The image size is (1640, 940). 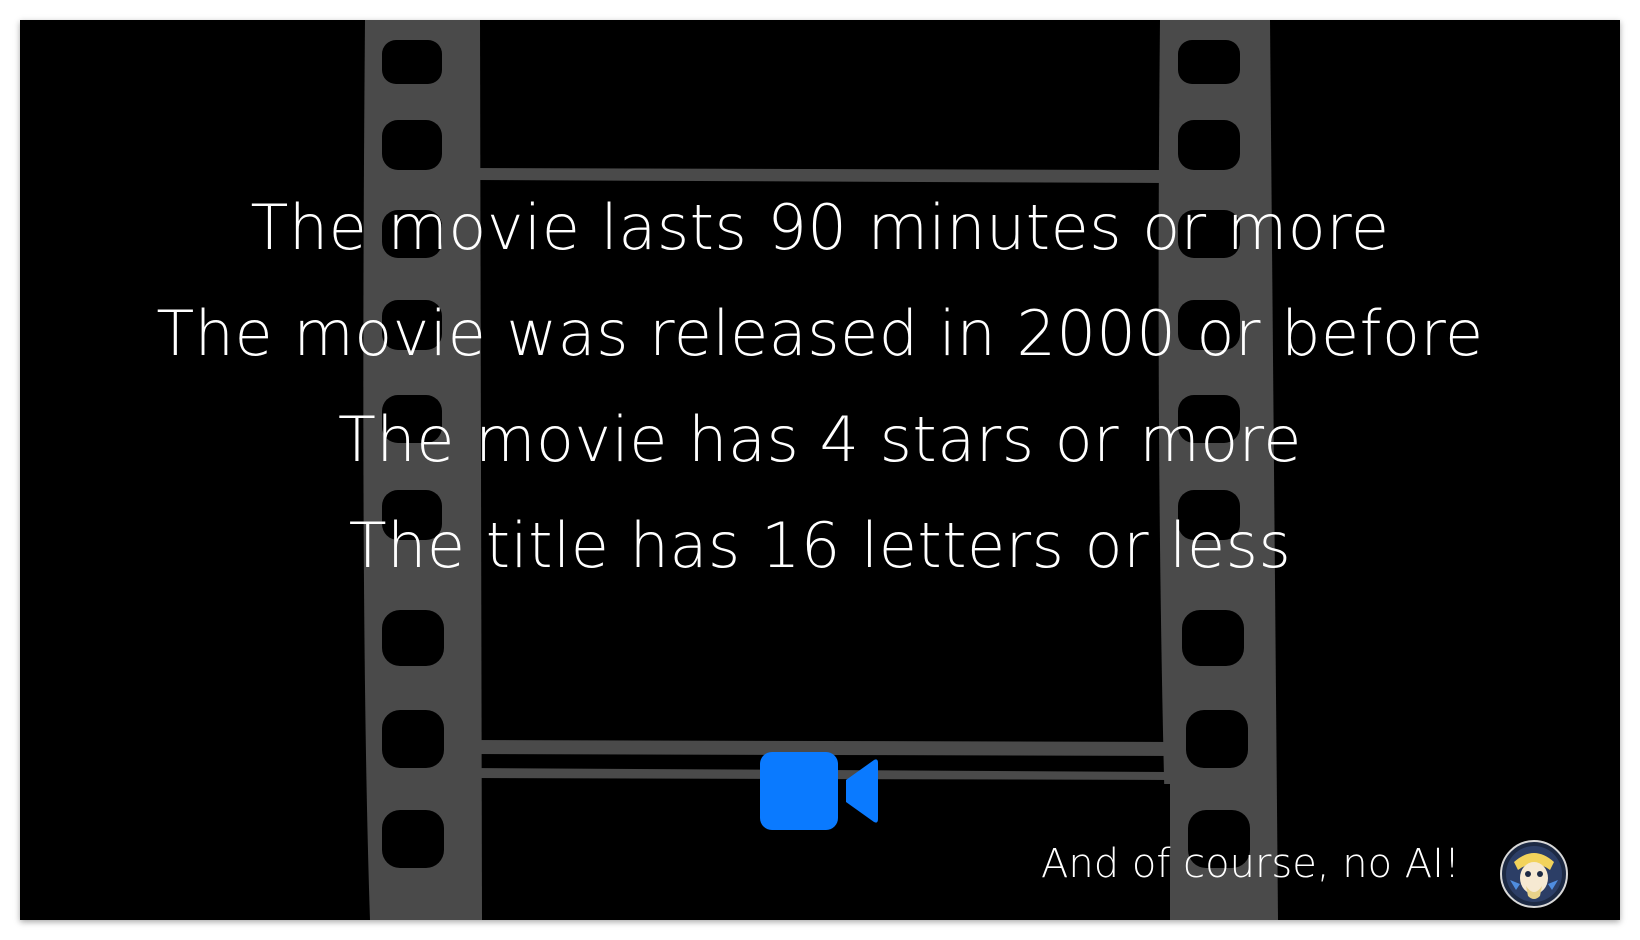 I want to click on rule-release-year: The movie was released in 2000 or before, so click(x=820, y=333).